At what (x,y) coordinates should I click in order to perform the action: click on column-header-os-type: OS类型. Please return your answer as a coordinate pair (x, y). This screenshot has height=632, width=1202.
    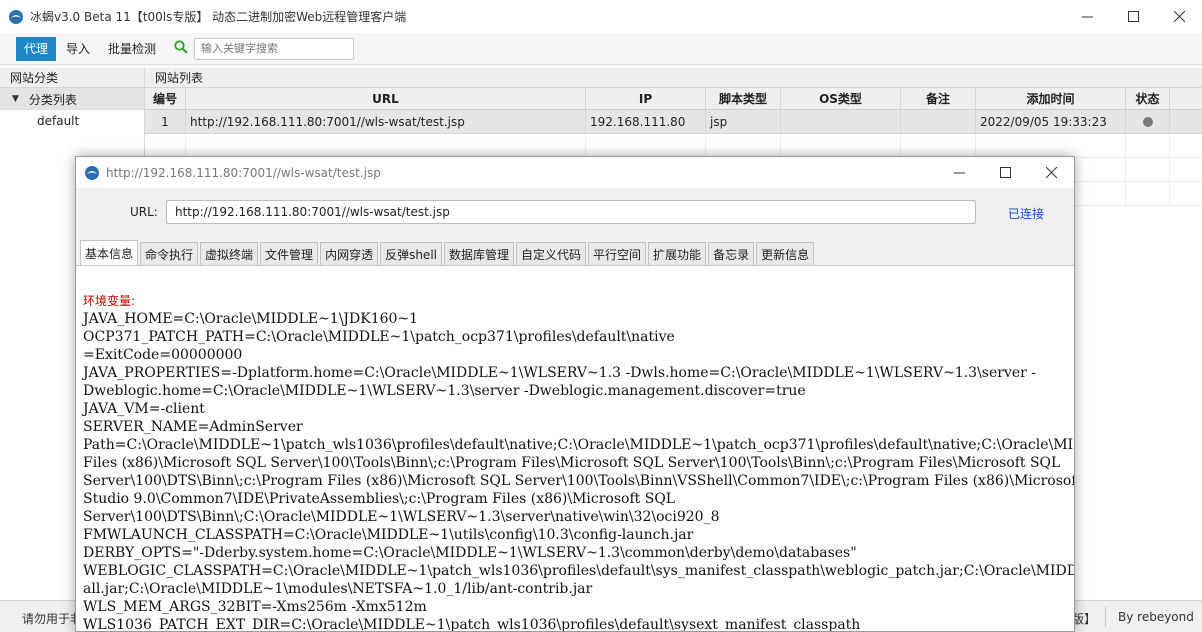
    Looking at the image, I should click on (841, 98).